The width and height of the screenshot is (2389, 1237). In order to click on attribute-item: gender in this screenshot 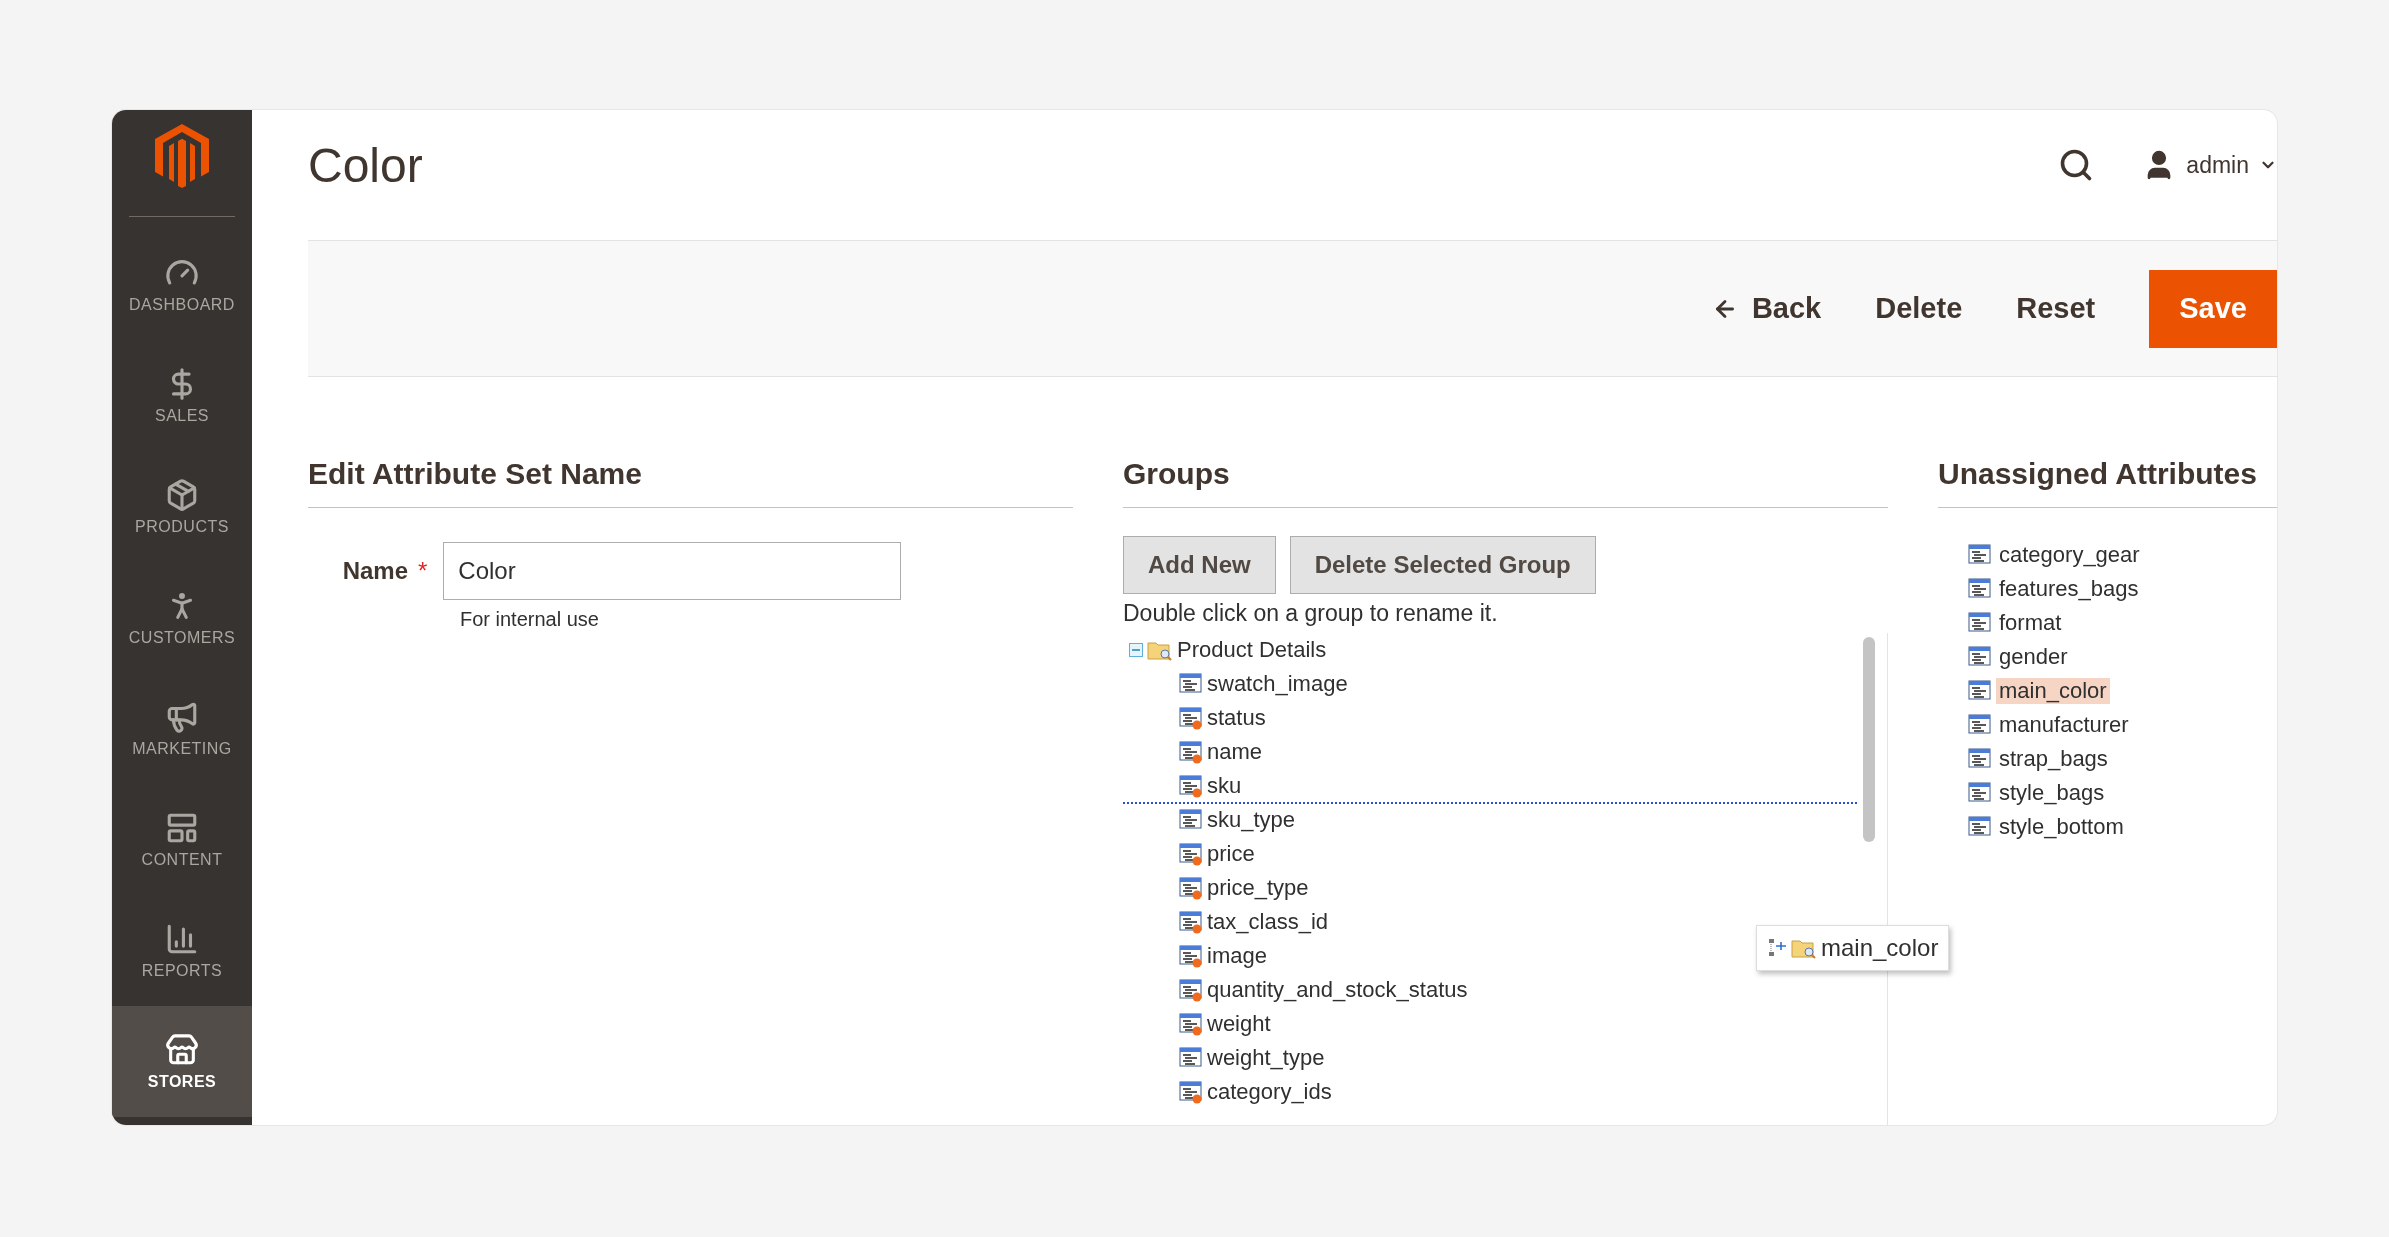, I will do `click(2033, 657)`.